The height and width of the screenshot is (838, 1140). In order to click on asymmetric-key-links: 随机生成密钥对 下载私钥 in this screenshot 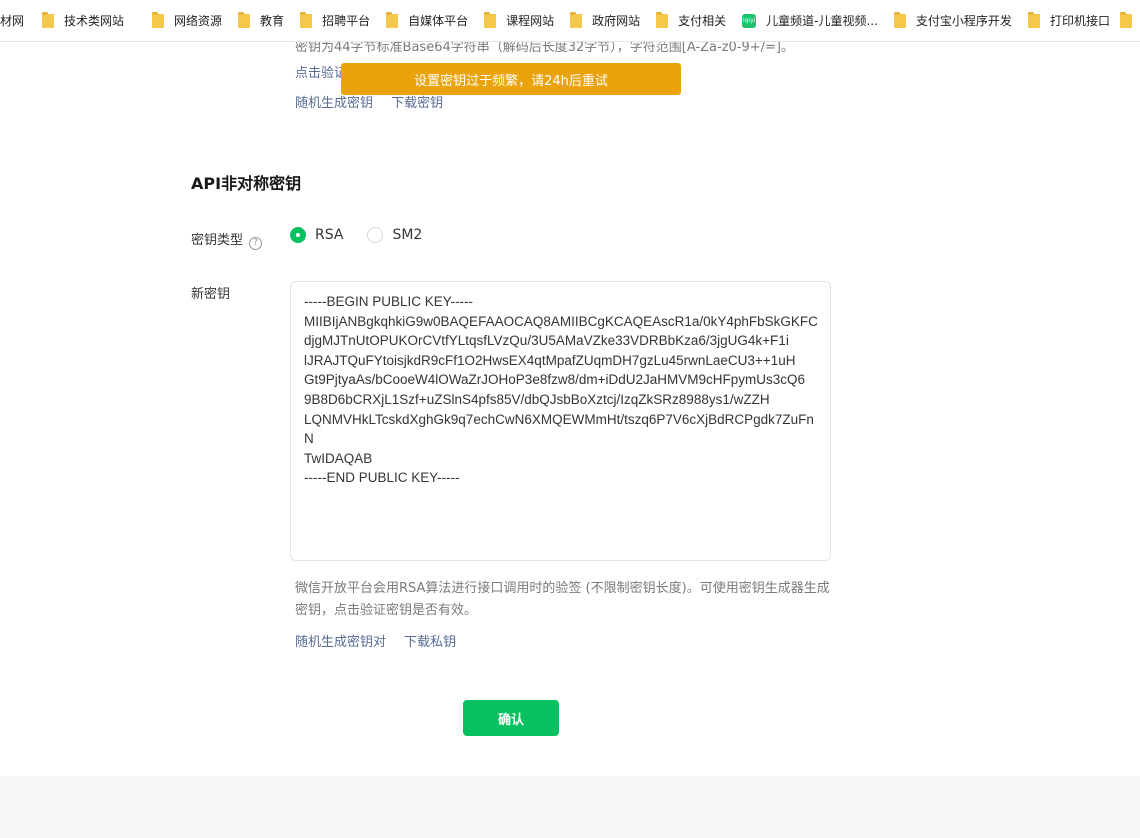, I will do `click(382, 640)`.